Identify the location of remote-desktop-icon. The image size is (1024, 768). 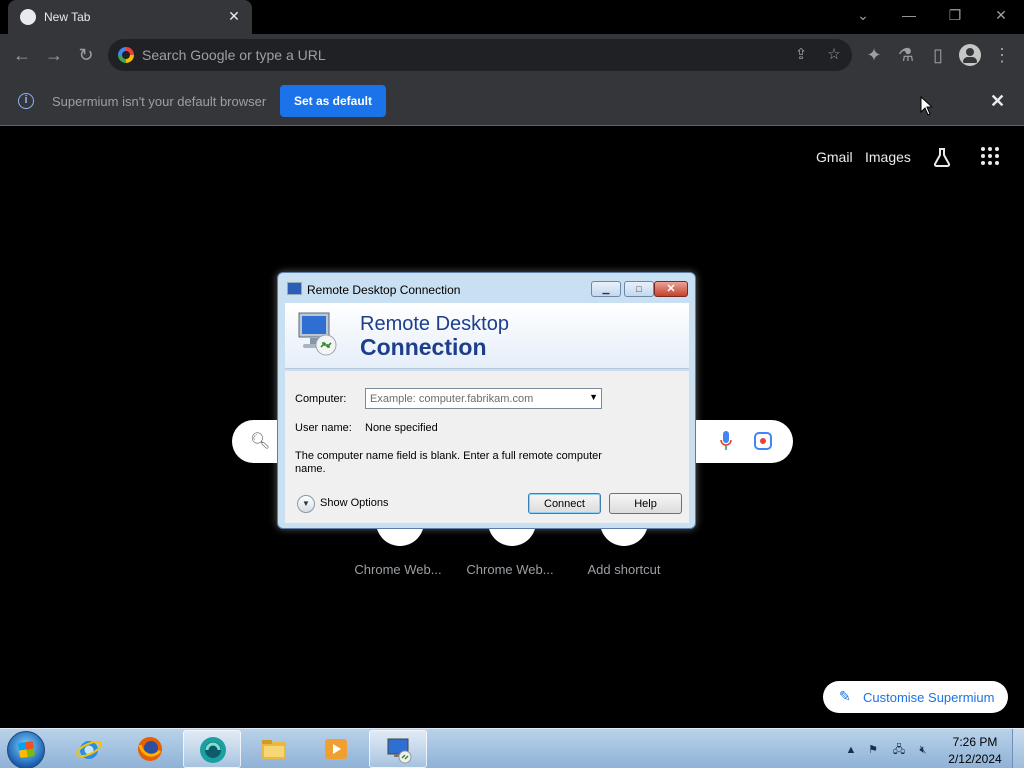
(399, 751).